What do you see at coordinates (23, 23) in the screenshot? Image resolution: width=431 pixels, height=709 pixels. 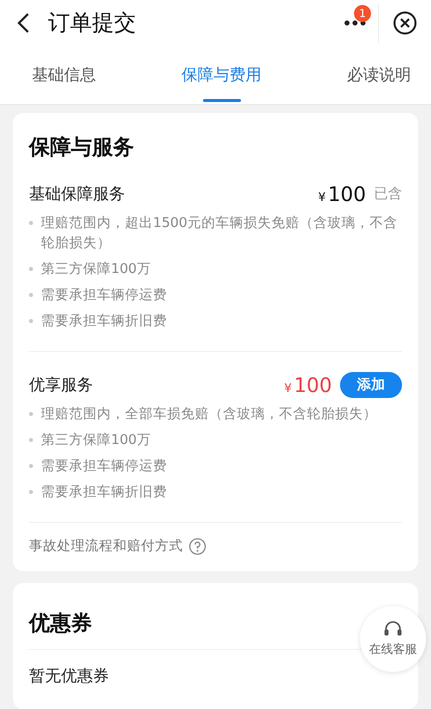 I see `back-icon` at bounding box center [23, 23].